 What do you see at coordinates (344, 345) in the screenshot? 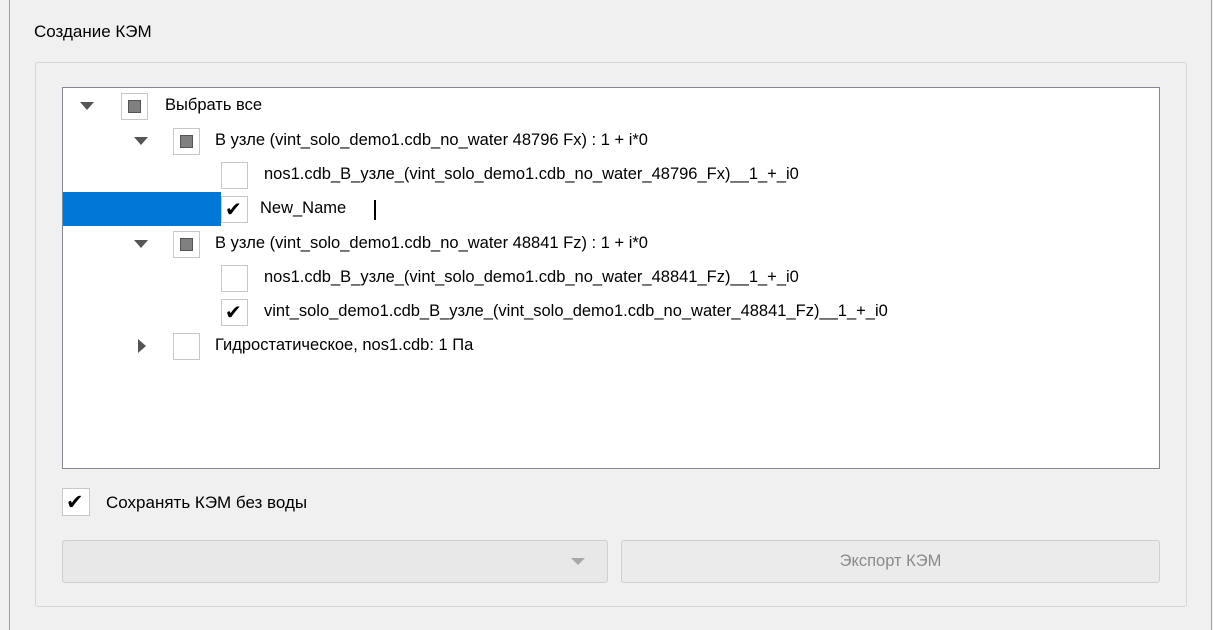
I see `node3-label: Гидростатическое, nos1.cdb: 1 Па` at bounding box center [344, 345].